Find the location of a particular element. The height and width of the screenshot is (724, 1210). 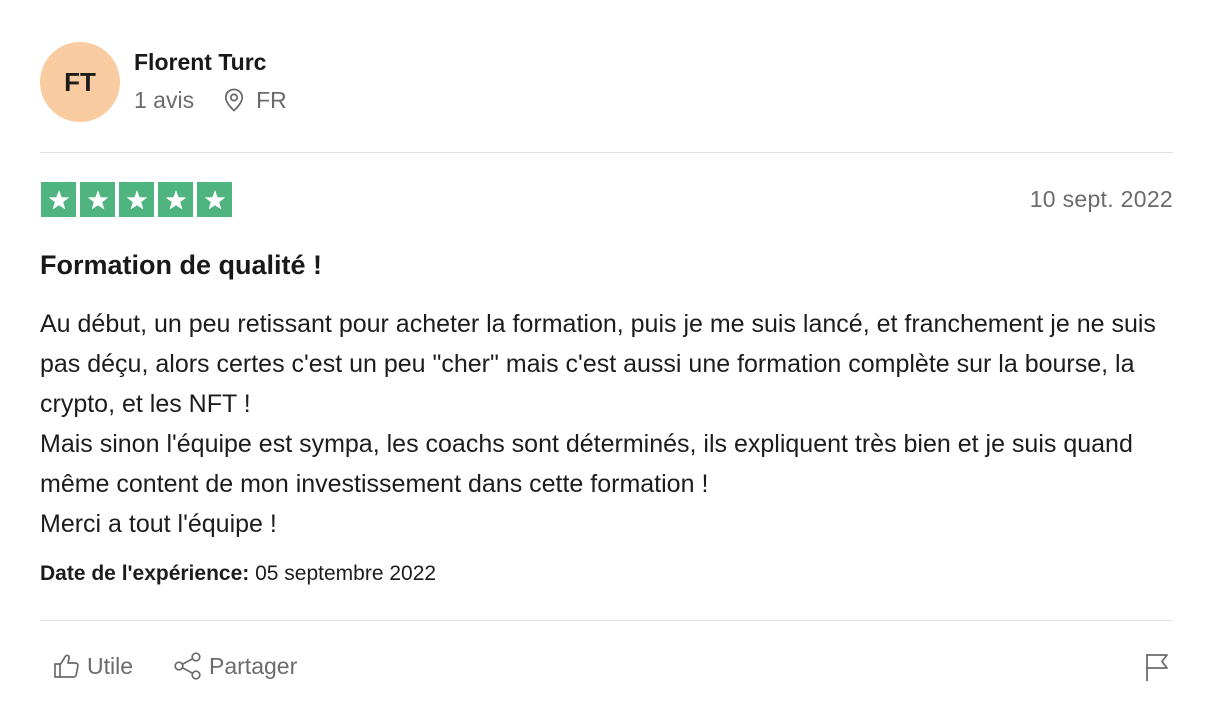

star-rating is located at coordinates (138, 199).